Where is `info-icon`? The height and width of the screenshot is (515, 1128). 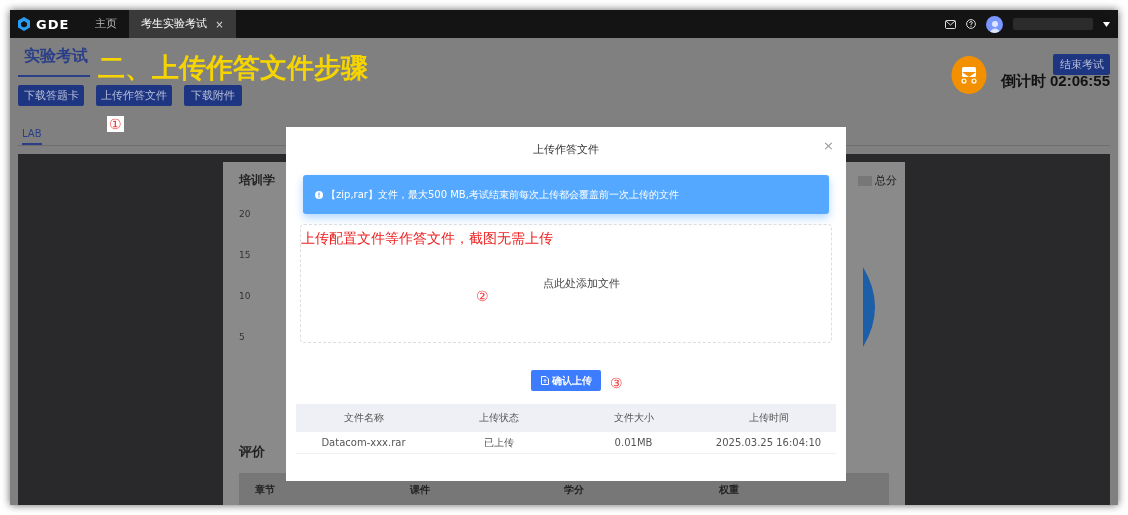
info-icon is located at coordinates (319, 194).